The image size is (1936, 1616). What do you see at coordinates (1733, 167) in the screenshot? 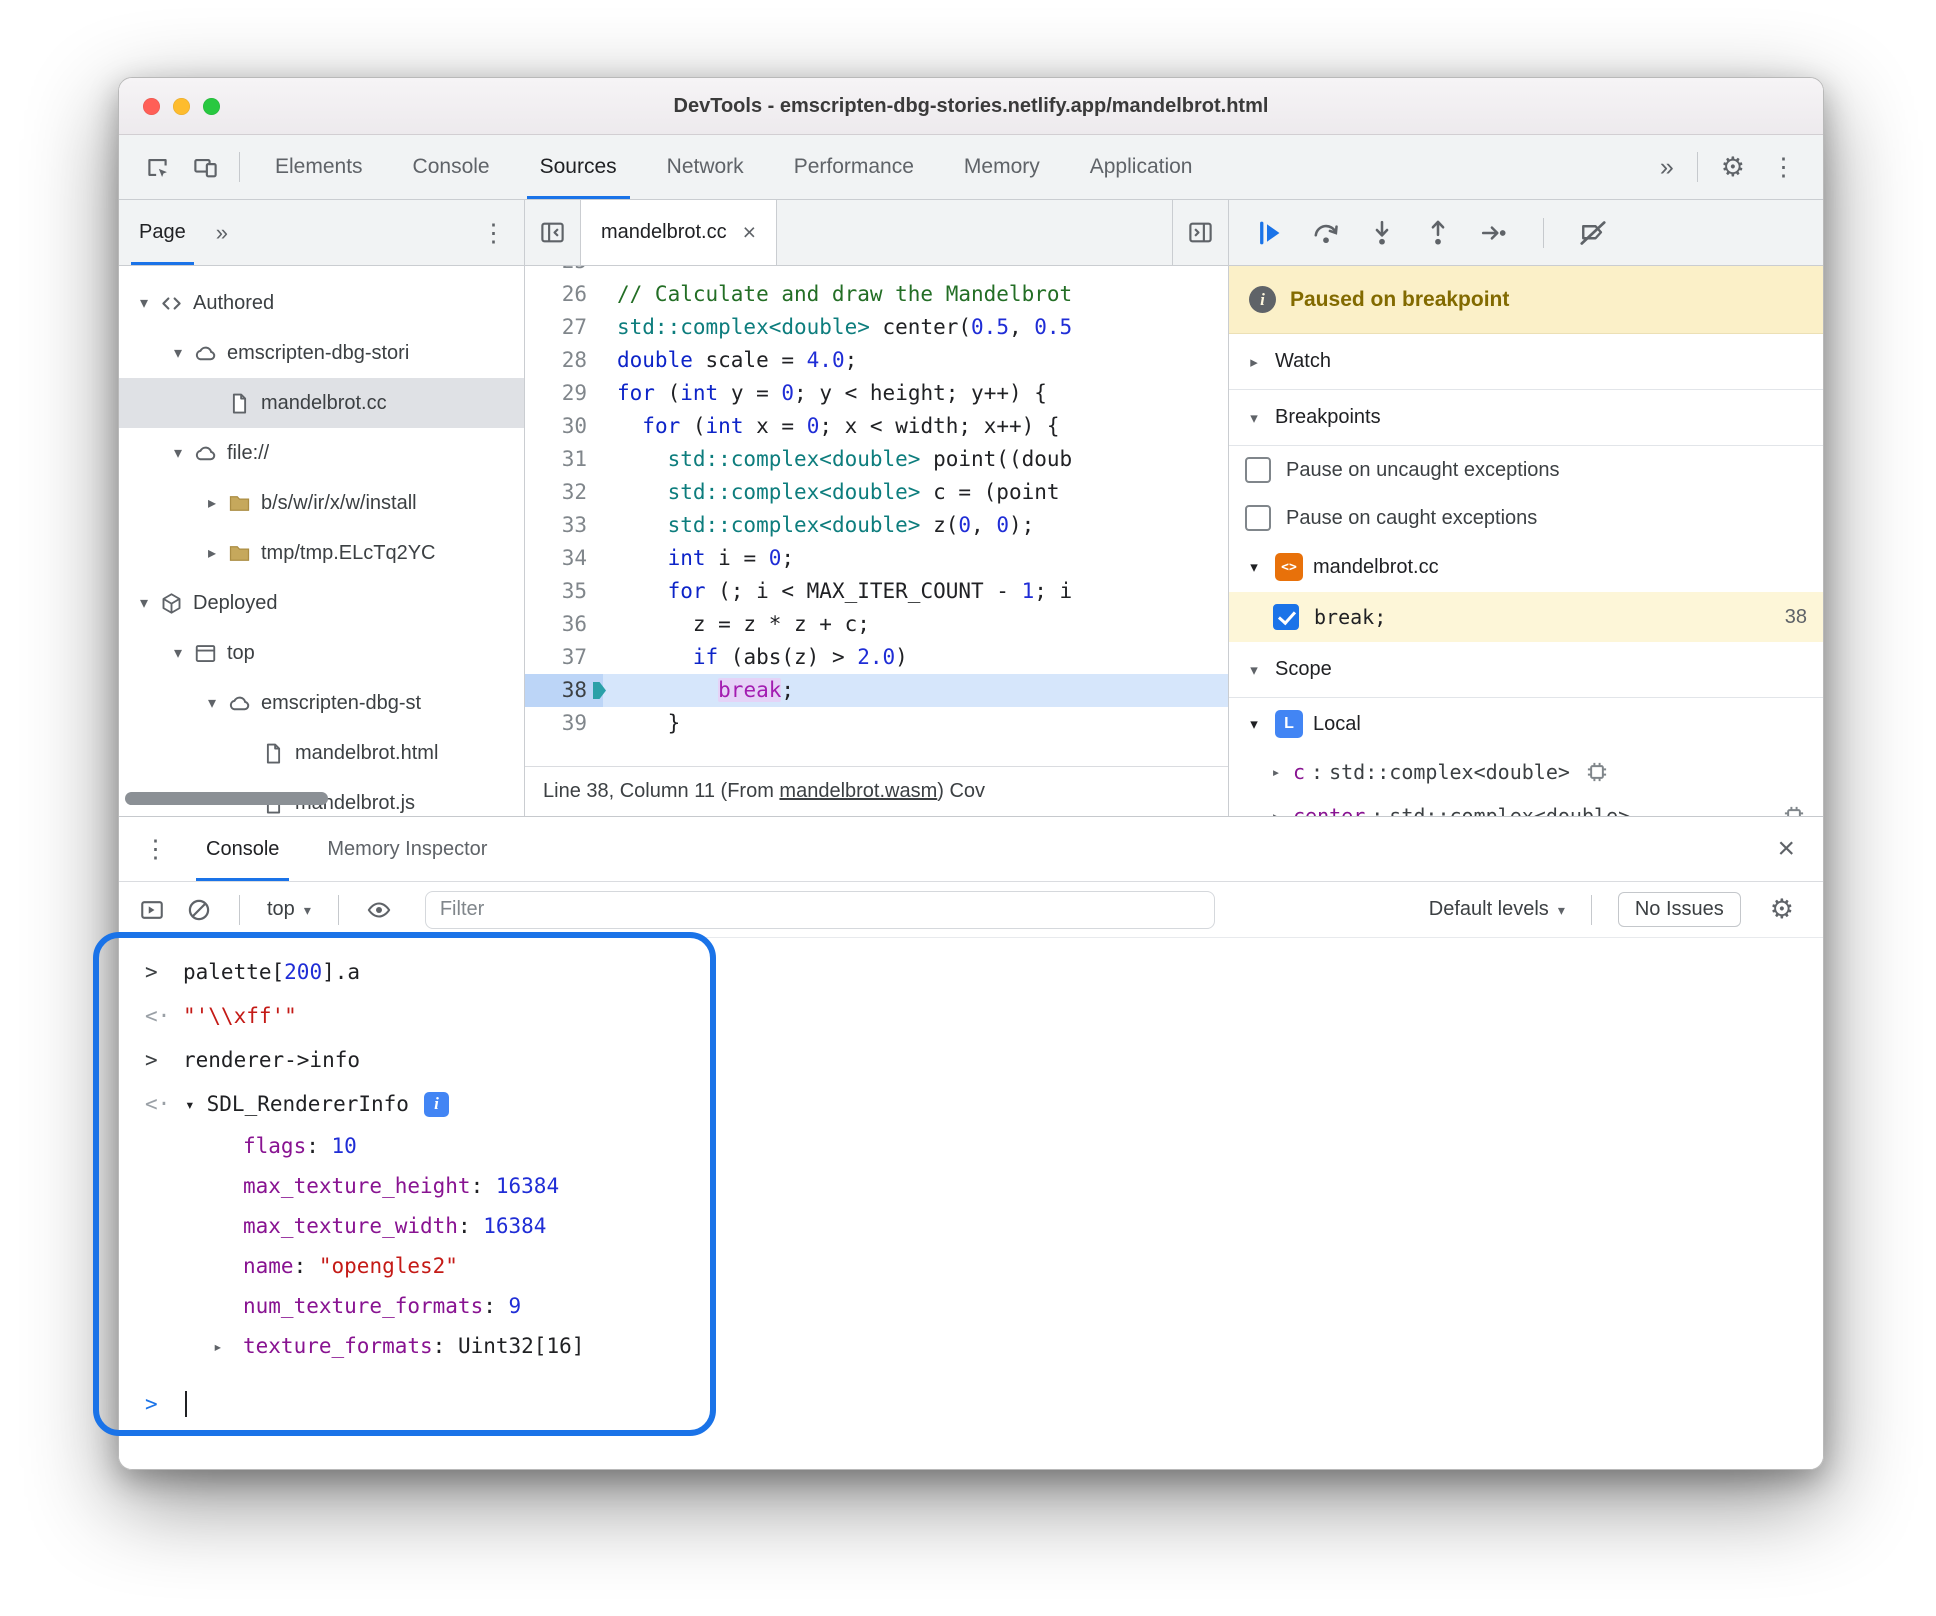
I see `settings-gear-icon: ⚙` at bounding box center [1733, 167].